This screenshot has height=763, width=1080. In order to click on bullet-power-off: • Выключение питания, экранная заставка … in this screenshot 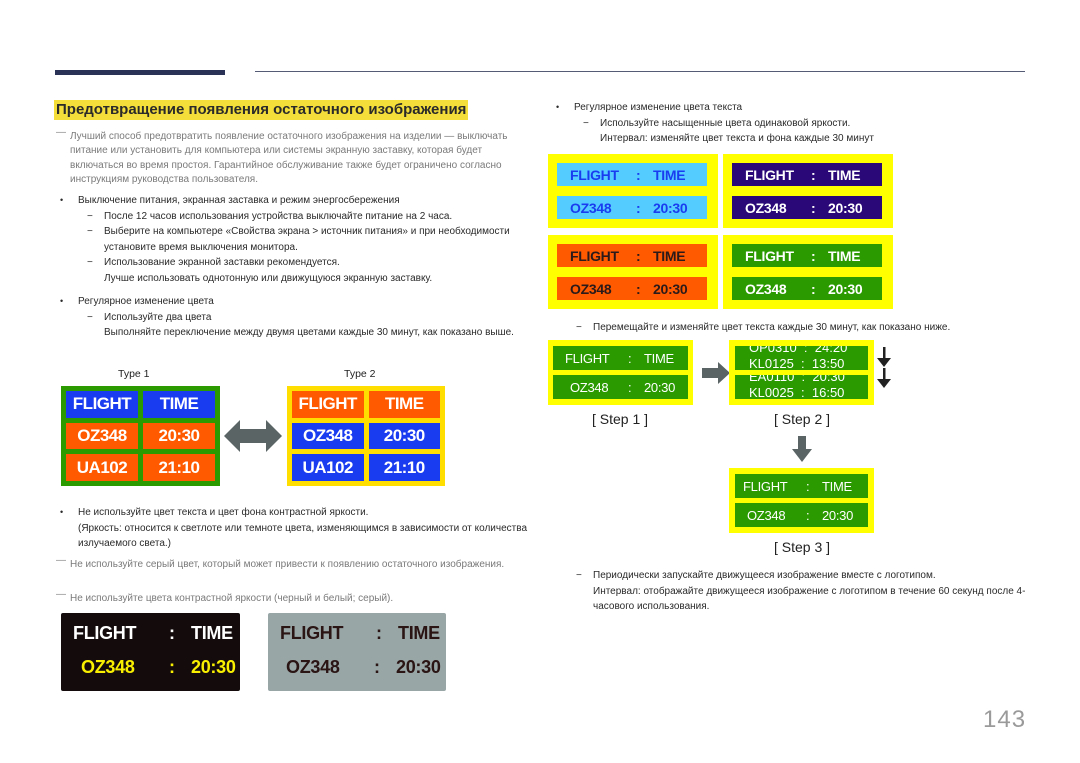, I will do `click(295, 239)`.